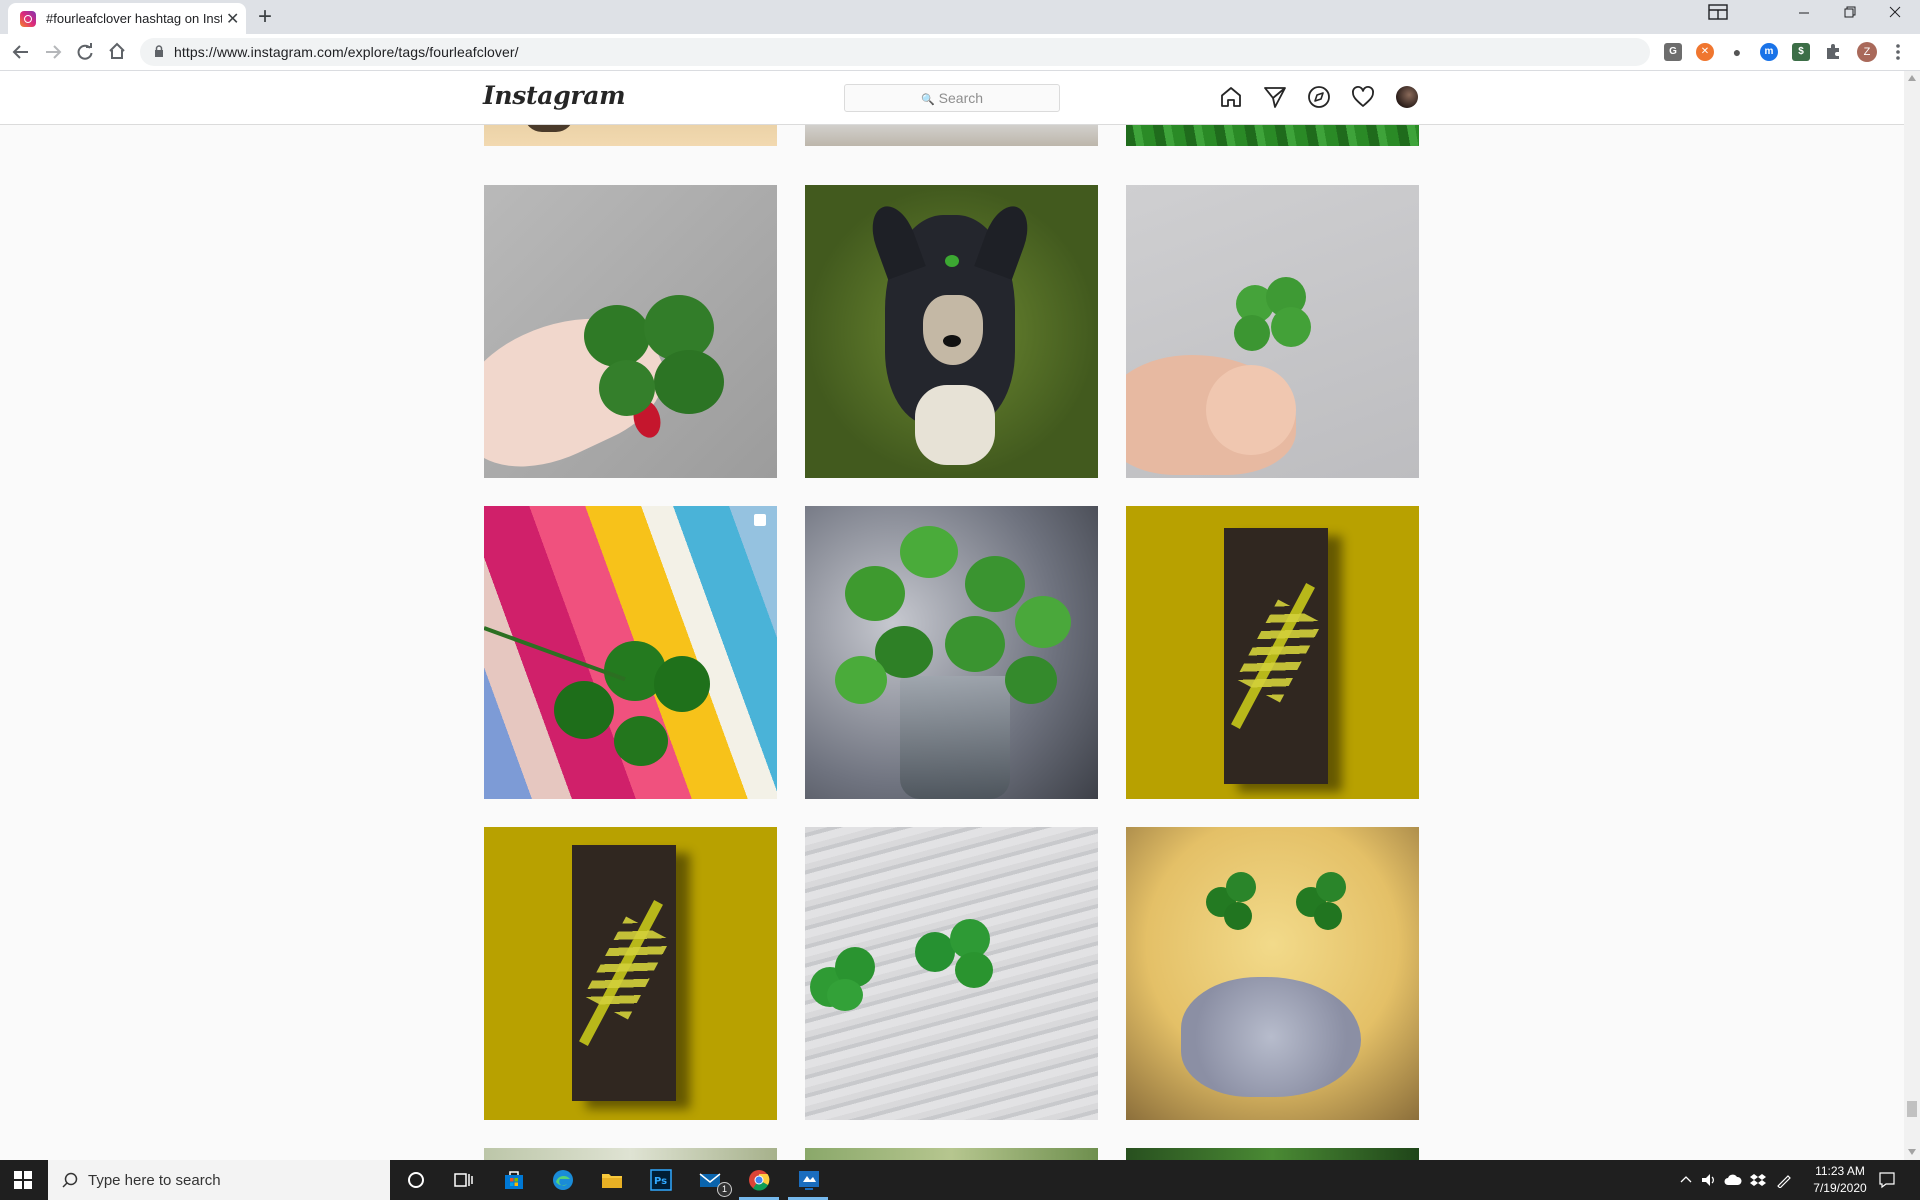 Image resolution: width=1920 pixels, height=1200 pixels. I want to click on instagram-favicon-icon, so click(28, 18).